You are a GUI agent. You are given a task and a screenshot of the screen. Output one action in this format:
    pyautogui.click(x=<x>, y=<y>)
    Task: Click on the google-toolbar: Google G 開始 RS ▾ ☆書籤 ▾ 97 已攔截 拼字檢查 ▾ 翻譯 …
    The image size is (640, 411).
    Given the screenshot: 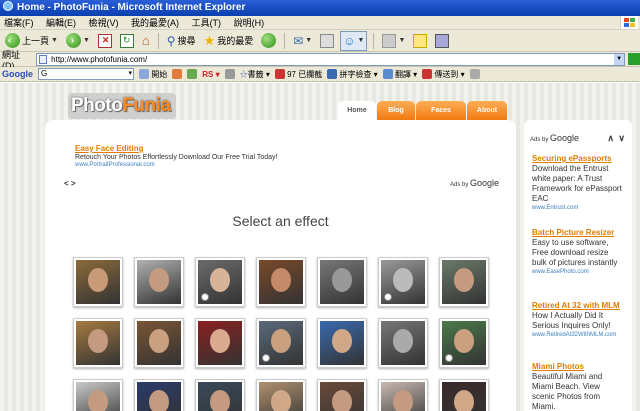 What is the action you would take?
    pyautogui.click(x=320, y=74)
    